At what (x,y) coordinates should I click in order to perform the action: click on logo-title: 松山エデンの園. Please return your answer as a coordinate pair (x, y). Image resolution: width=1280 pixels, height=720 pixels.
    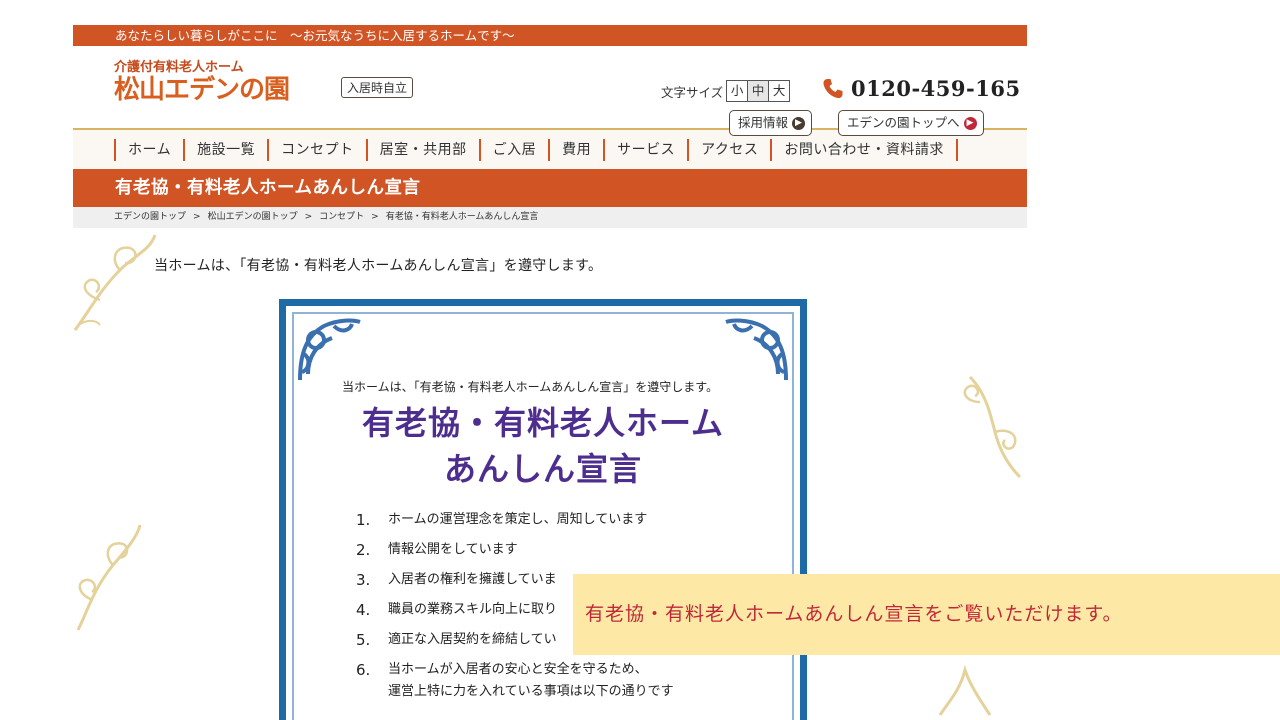
    Looking at the image, I should click on (202, 90).